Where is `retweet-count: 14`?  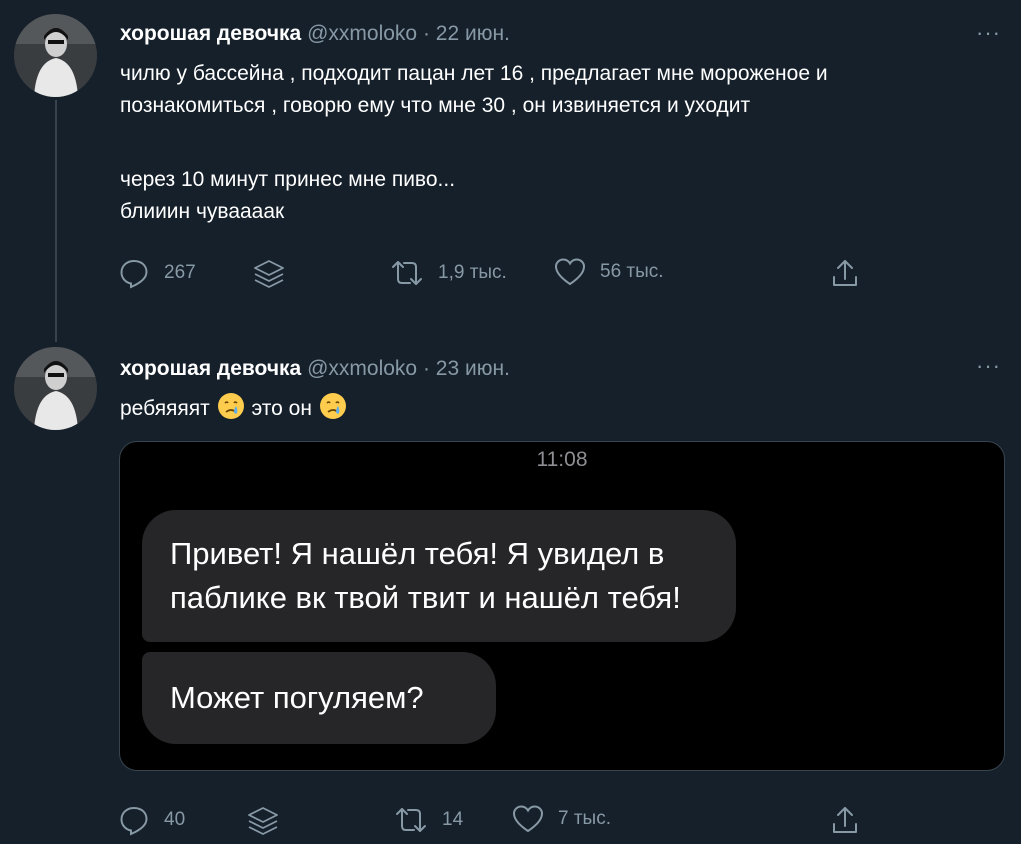
retweet-count: 14 is located at coordinates (453, 819).